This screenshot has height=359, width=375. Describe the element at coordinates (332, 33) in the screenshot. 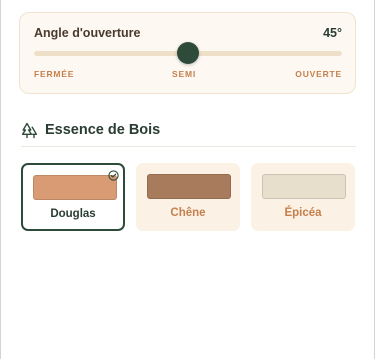

I see `opening-angle-value: 45°` at that location.